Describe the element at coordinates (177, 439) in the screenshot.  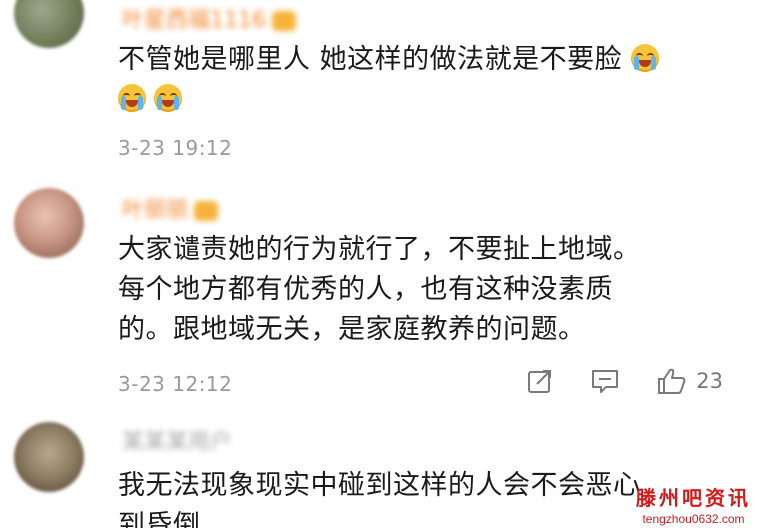
I see `username: 某某某用户` at that location.